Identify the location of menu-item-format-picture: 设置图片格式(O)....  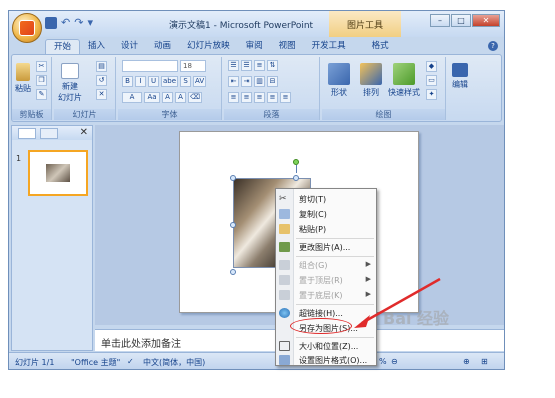
(326, 360).